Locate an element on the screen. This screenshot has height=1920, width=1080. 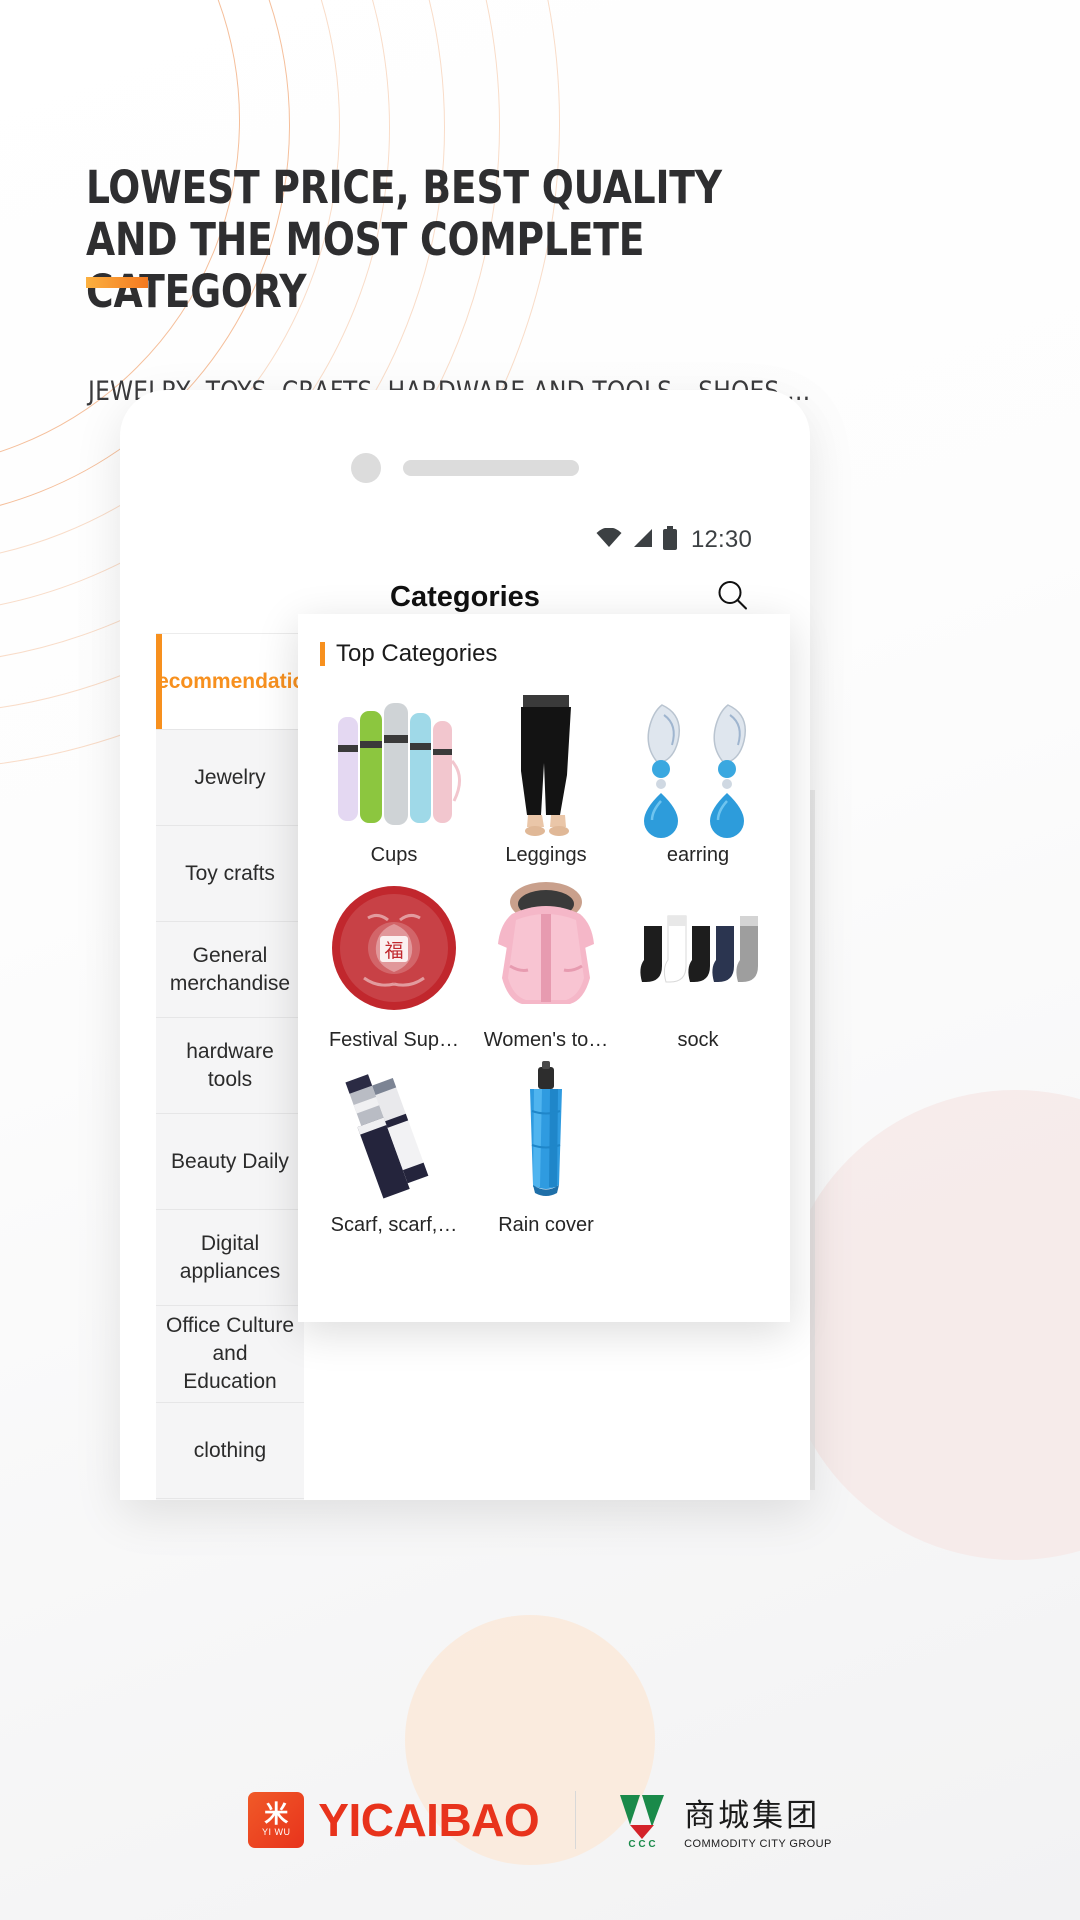
category-item: earring is located at coordinates (698, 777).